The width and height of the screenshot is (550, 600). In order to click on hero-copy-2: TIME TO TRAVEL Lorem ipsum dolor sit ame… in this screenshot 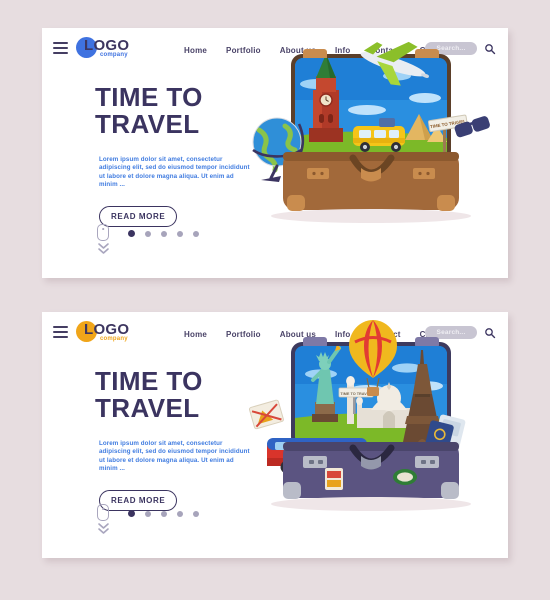, I will do `click(182, 439)`.